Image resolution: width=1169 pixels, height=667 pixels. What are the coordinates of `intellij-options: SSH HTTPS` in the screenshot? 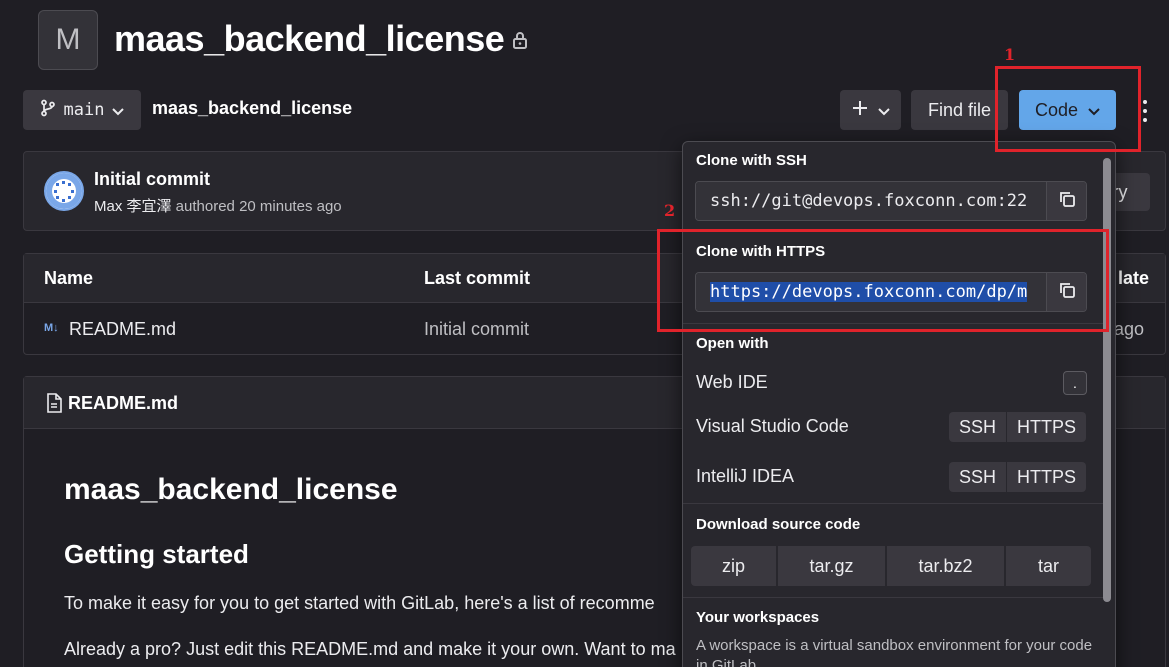 It's located at (1018, 477).